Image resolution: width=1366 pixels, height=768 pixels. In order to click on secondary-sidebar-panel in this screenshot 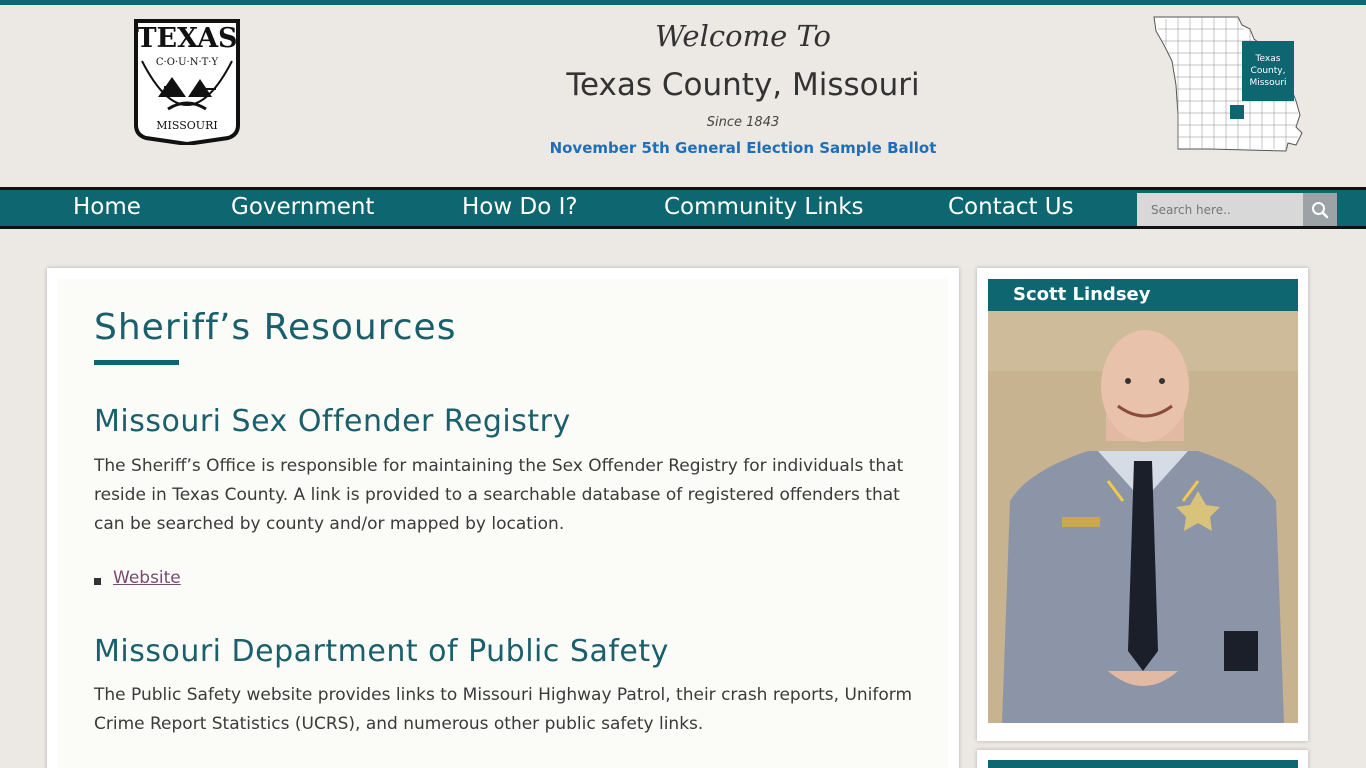, I will do `click(1142, 759)`.